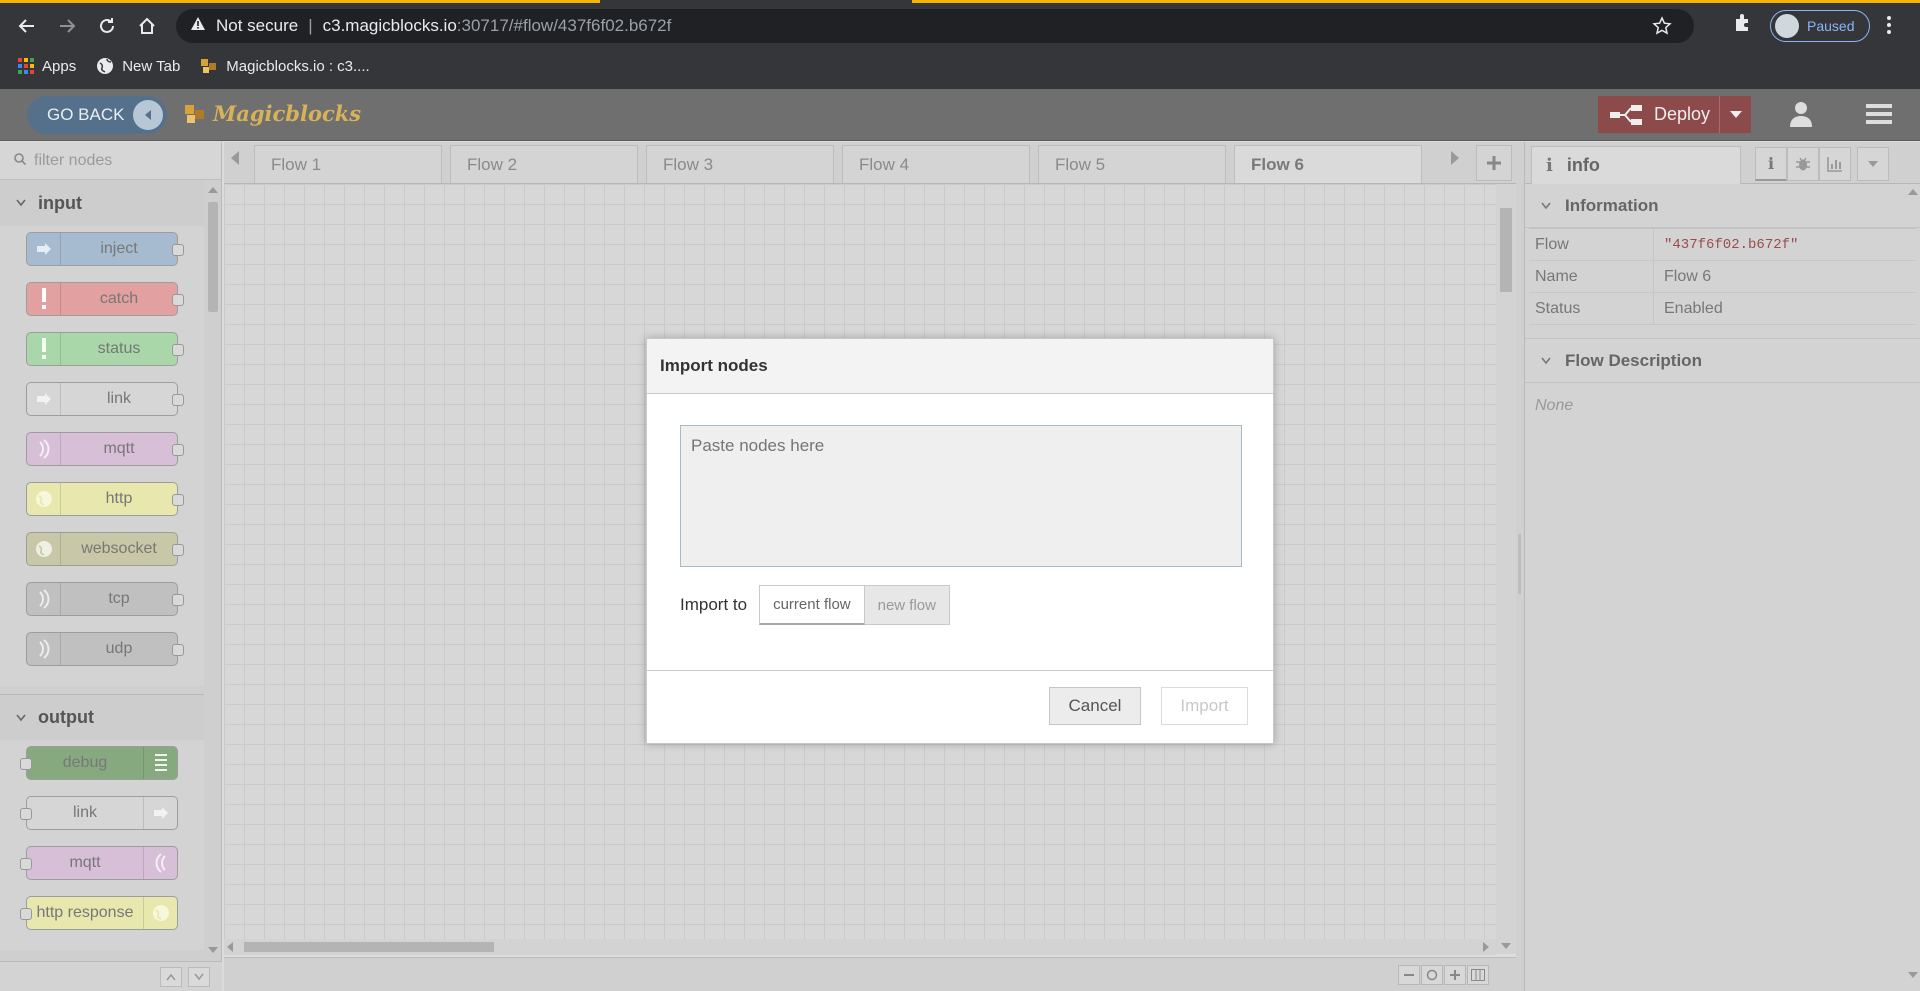  What do you see at coordinates (99, 913) in the screenshot?
I see `palette-node-http-response: http response` at bounding box center [99, 913].